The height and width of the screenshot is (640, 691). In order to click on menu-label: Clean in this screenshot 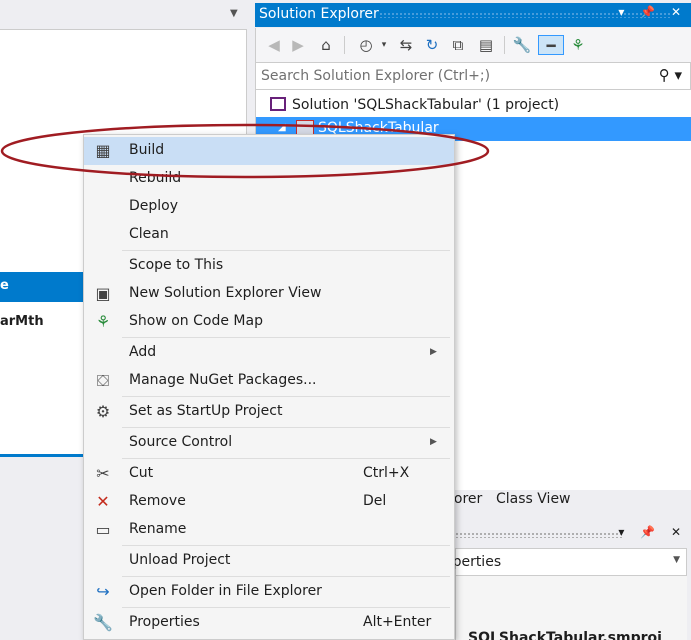, I will do `click(149, 234)`.